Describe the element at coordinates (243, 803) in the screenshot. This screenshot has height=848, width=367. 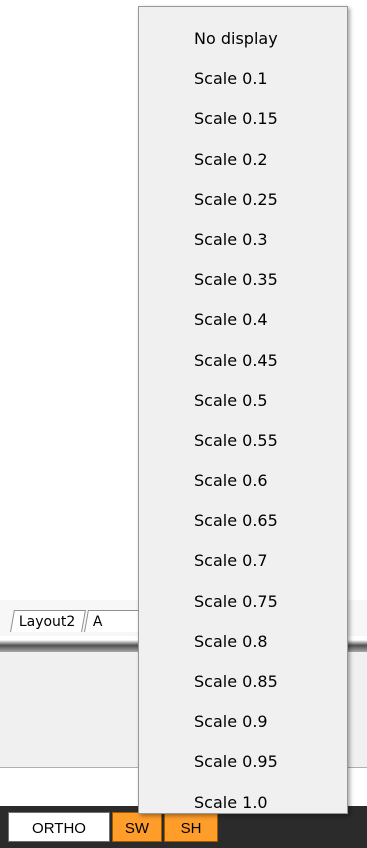
I see `menu-item-scale-1-0: Scale 1.0` at that location.